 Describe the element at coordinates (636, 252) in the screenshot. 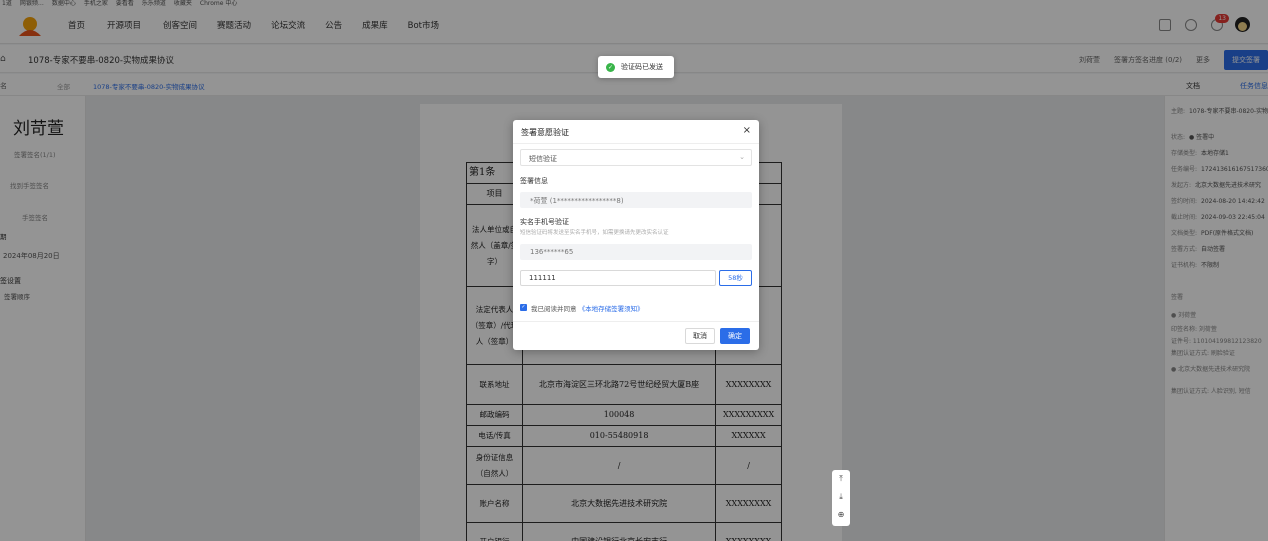

I see `phone-field: 136******65` at that location.